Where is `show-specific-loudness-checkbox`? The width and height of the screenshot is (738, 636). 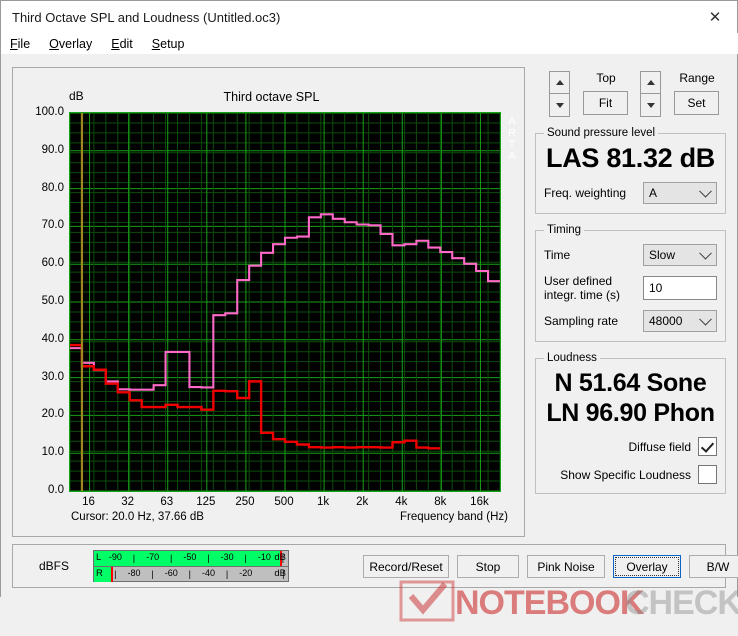 show-specific-loudness-checkbox is located at coordinates (707, 474).